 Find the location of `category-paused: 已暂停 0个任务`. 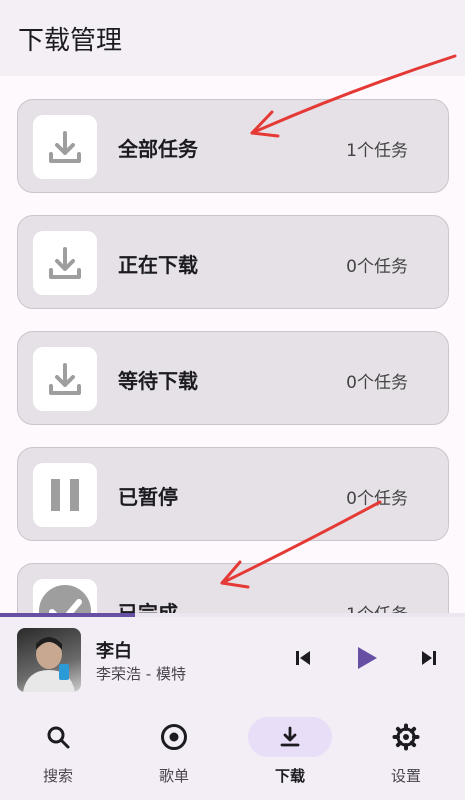

category-paused: 已暂停 0个任务 is located at coordinates (233, 494).